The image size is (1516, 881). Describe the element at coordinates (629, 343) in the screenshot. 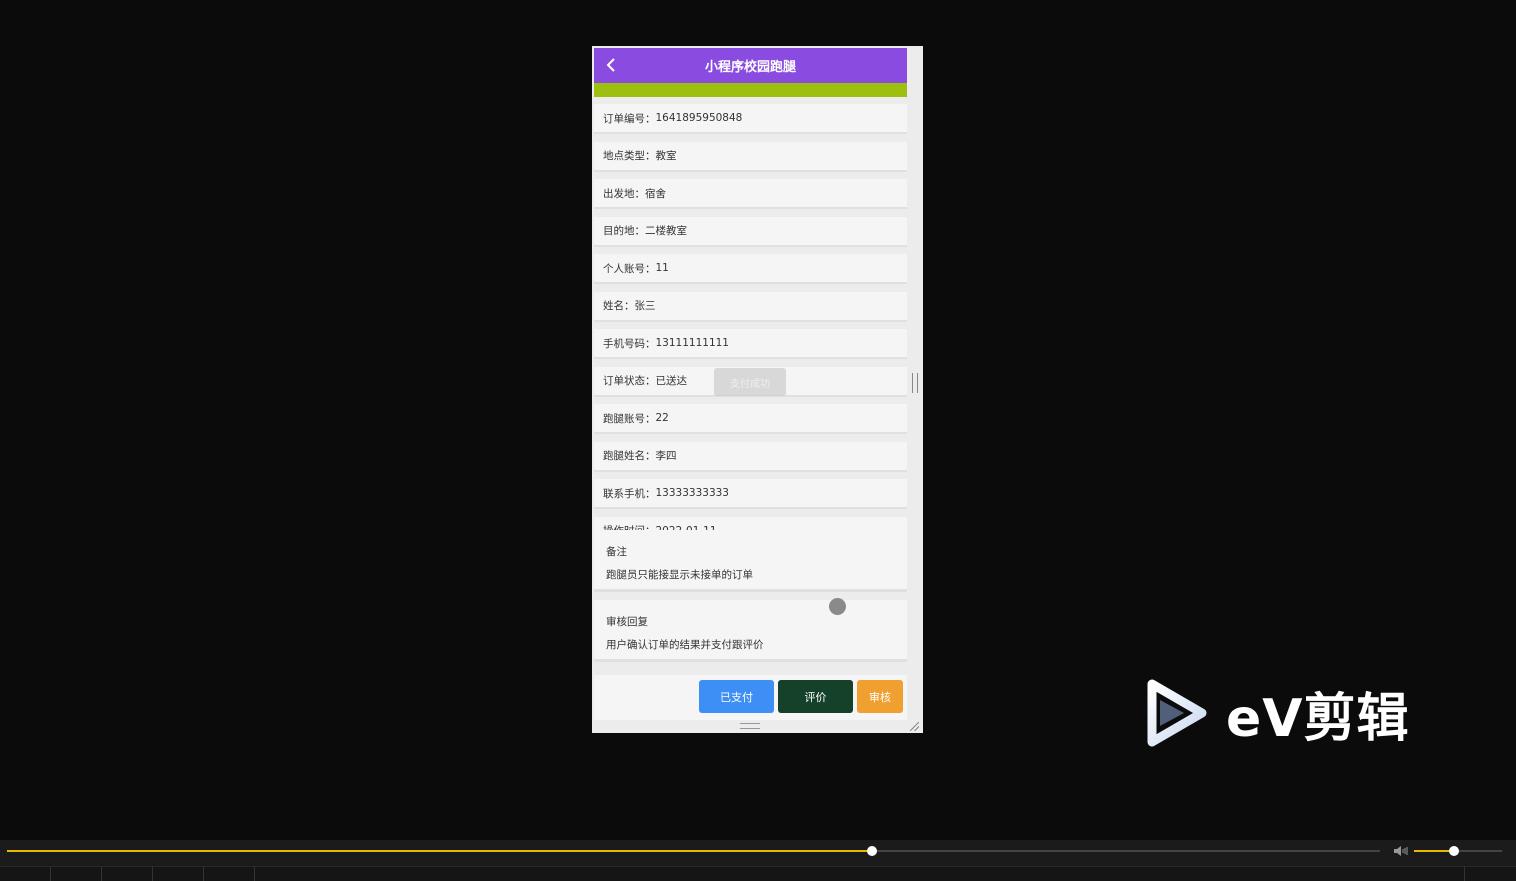

I see `field-label: 手机号码：` at that location.